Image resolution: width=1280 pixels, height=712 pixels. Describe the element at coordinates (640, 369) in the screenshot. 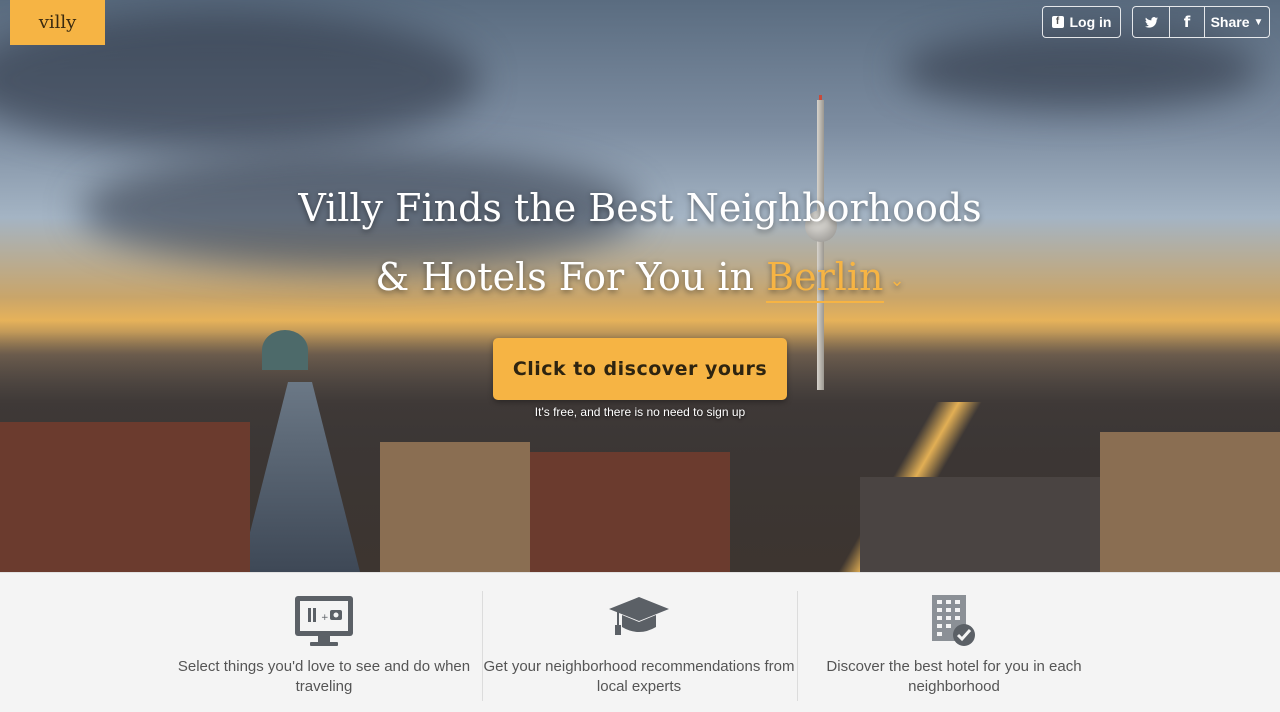

I see `discover-button: Click to discover yours` at that location.